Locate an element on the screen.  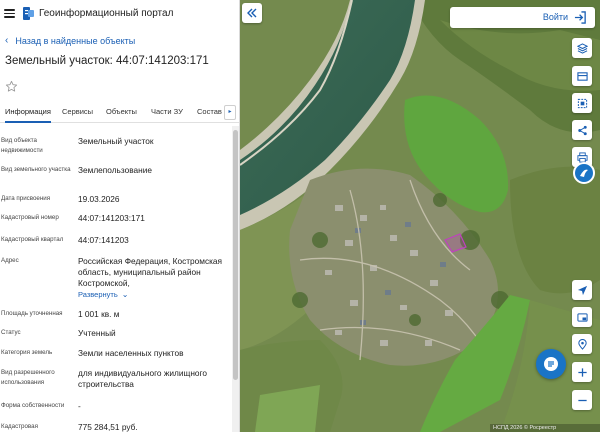
portal-logo-icon is located at coordinates (28, 13).